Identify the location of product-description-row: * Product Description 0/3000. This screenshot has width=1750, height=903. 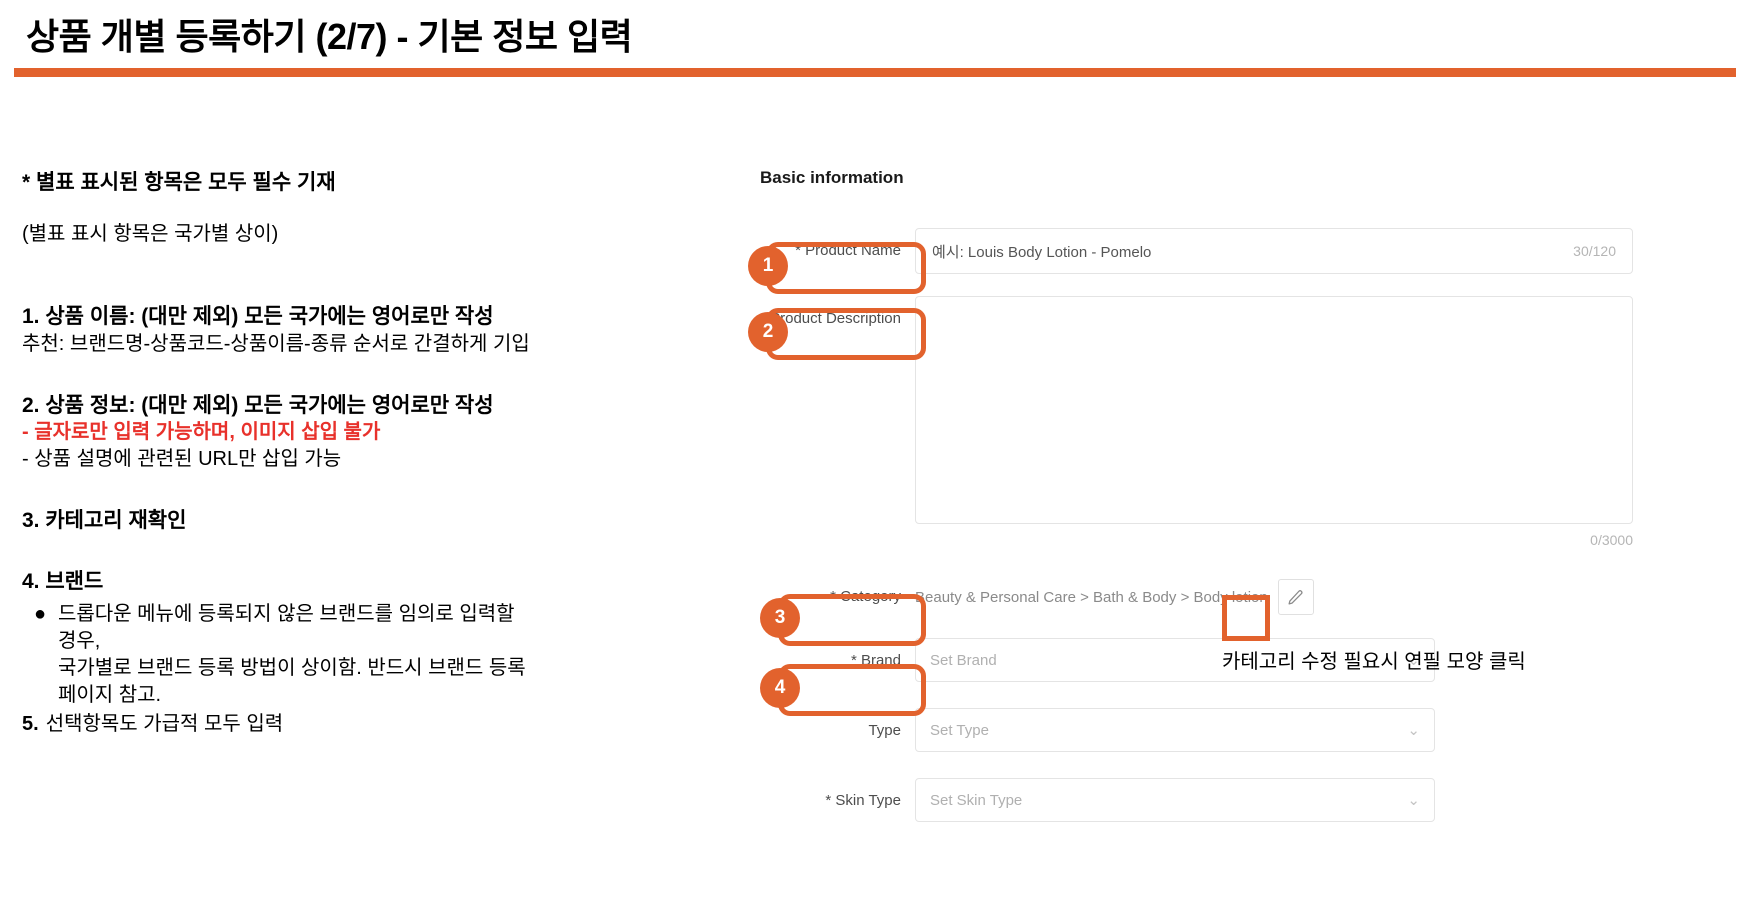
(1205, 422).